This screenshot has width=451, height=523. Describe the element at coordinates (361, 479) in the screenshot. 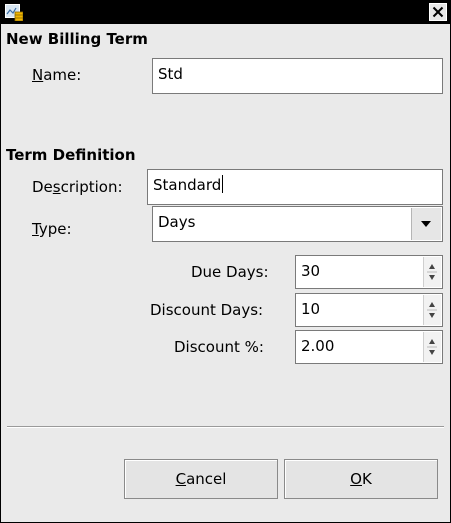

I see `ok-button: OK` at that location.